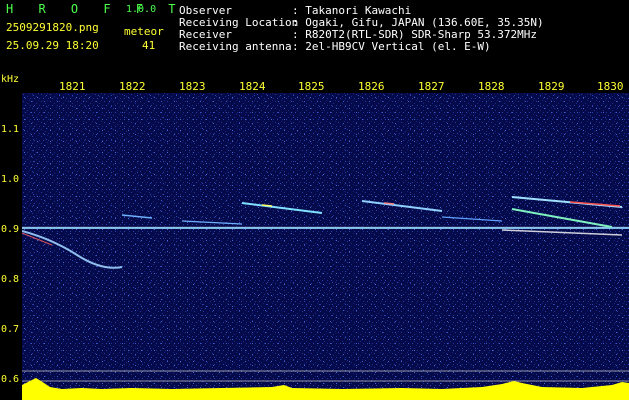  Describe the element at coordinates (10, 129) in the screenshot. I see `y-tick-label: 1.1` at that location.